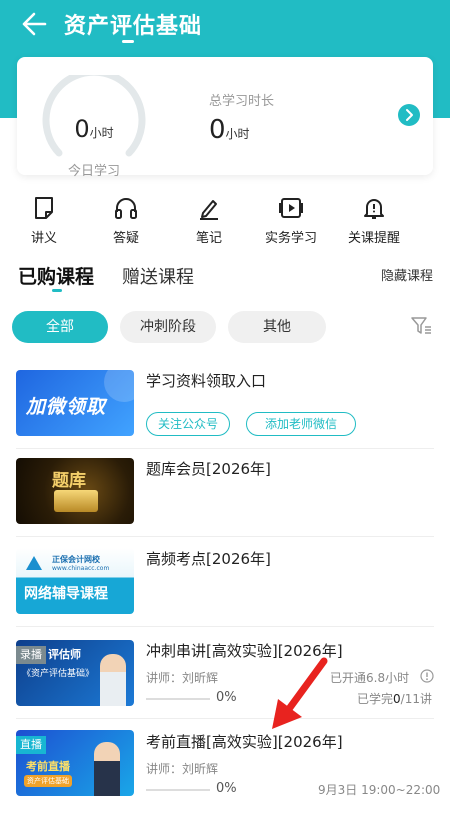 The width and height of the screenshot is (450, 813). Describe the element at coordinates (66, 407) in the screenshot. I see `thumbnail-text: 加微领取` at that location.